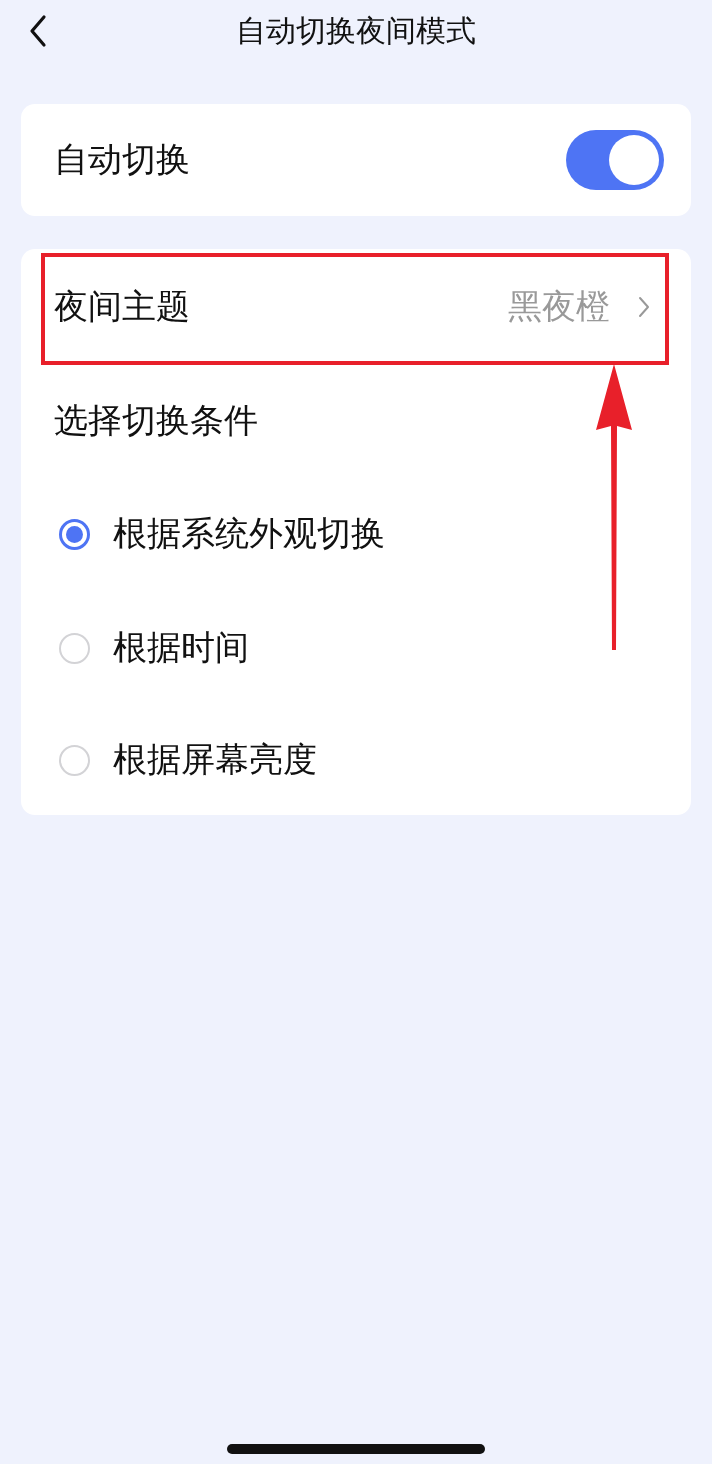 This screenshot has width=712, height=1464. Describe the element at coordinates (38, 31) in the screenshot. I see `back-chevron-icon` at that location.